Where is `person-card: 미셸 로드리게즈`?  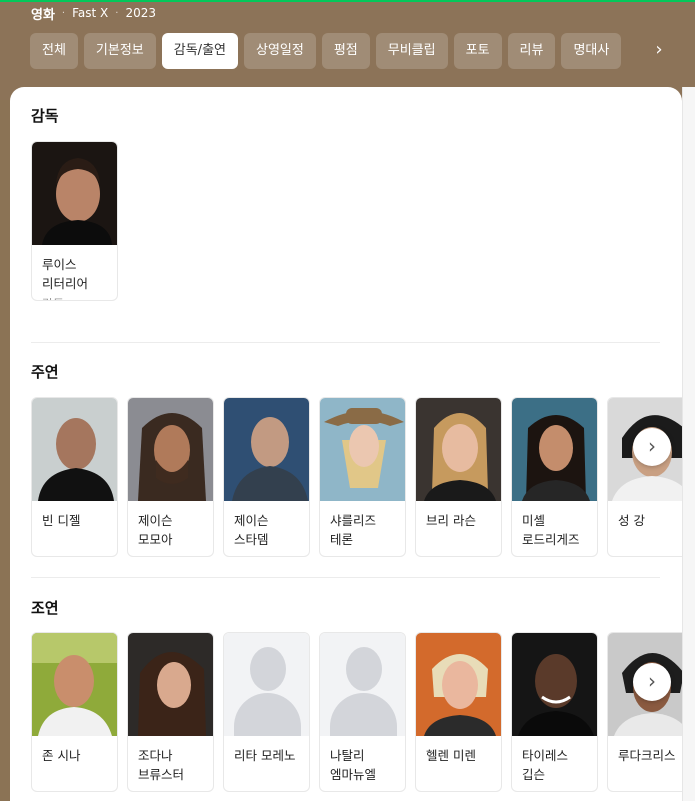 person-card: 미셸 로드리게즈 is located at coordinates (554, 477).